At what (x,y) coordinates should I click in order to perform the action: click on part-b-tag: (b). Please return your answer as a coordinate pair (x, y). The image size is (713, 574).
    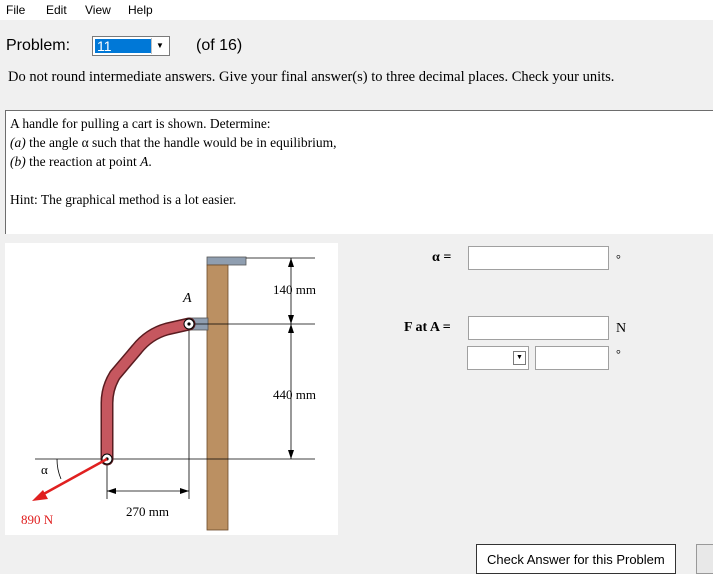
    Looking at the image, I should click on (18, 161).